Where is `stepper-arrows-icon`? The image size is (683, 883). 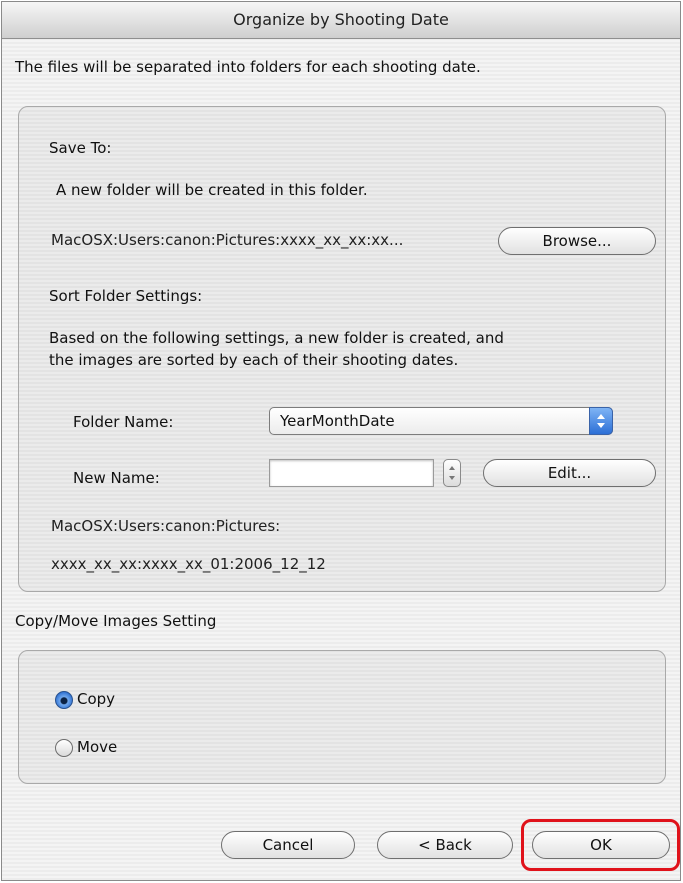
stepper-arrows-icon is located at coordinates (452, 473).